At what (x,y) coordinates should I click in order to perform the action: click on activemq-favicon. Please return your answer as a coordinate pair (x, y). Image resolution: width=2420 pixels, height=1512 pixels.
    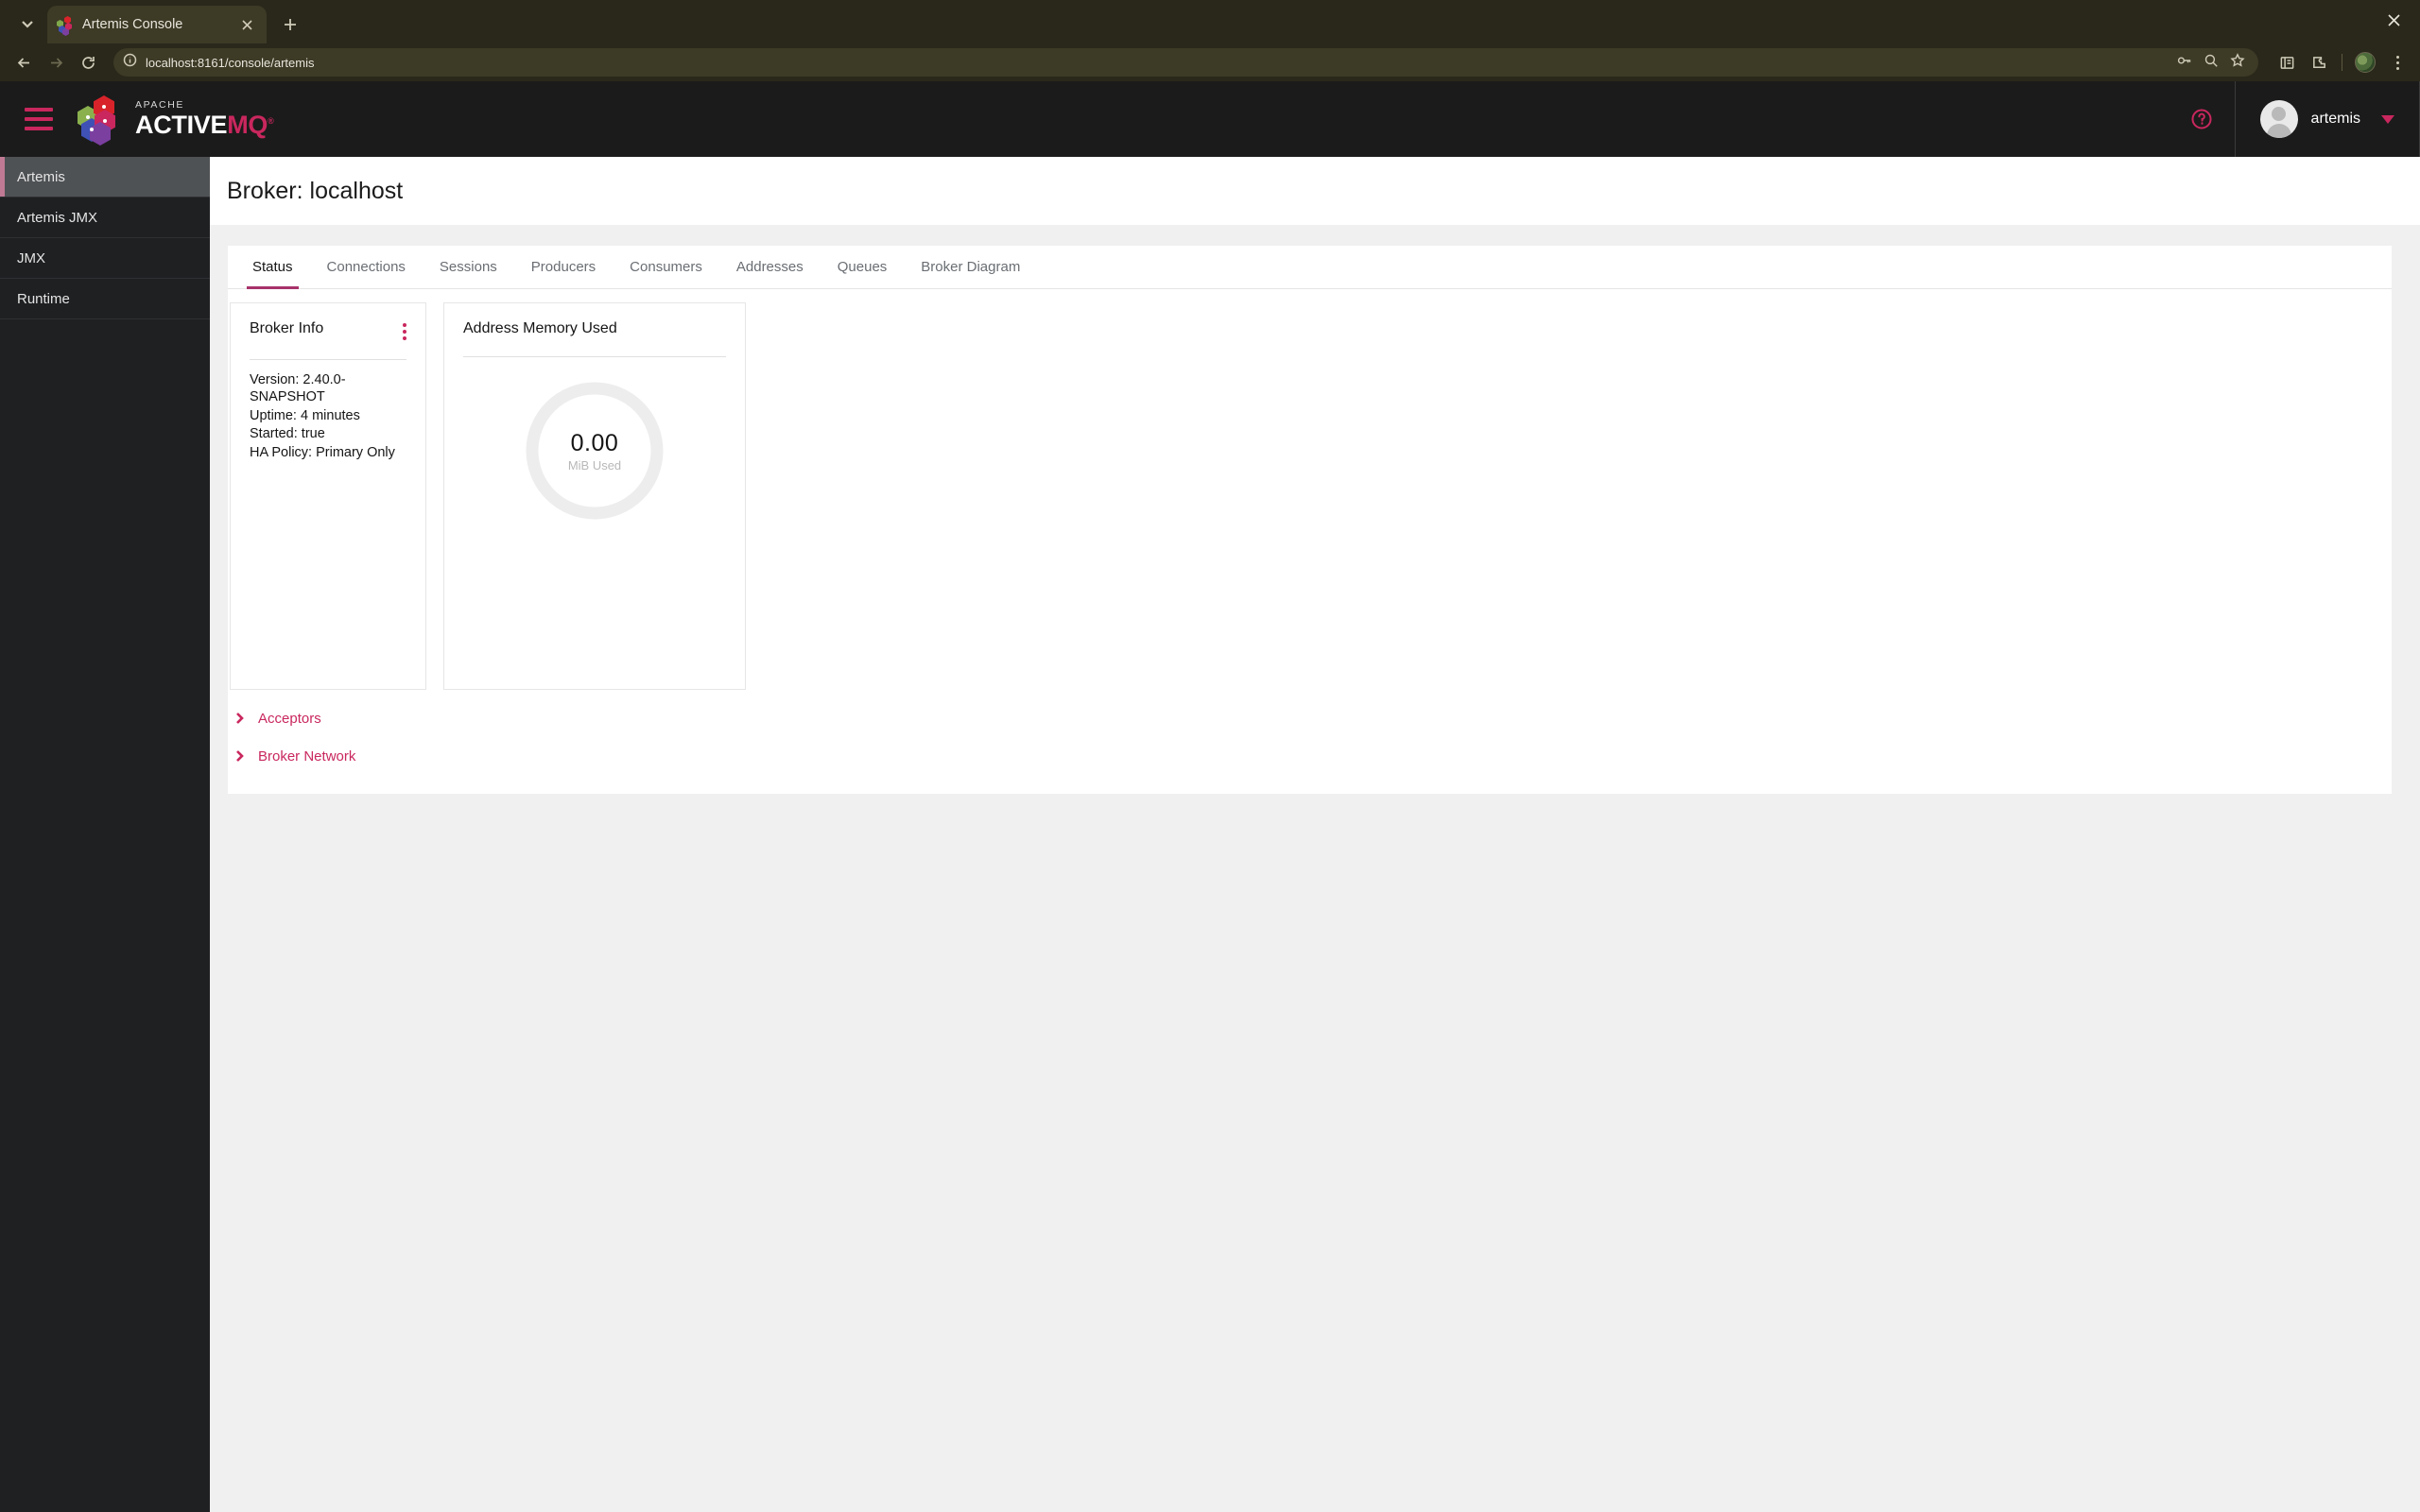
    Looking at the image, I should click on (65, 26).